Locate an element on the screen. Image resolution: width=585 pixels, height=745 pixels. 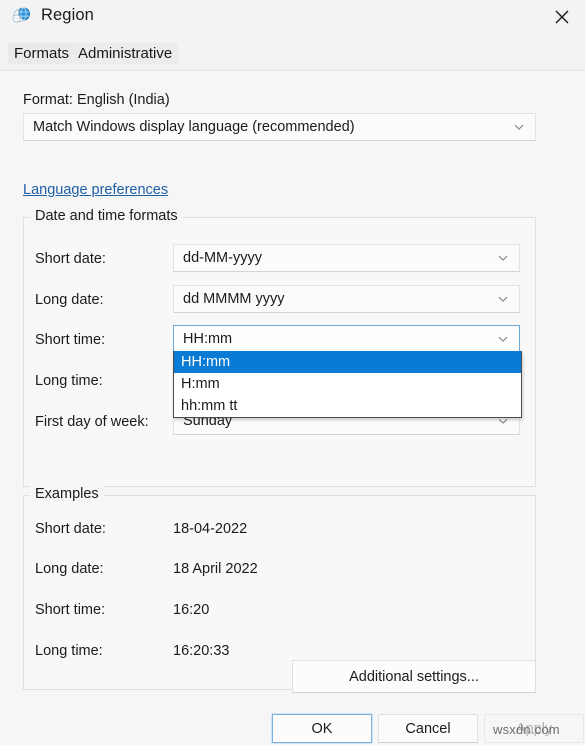
long-time-label: Long time: is located at coordinates (69, 381).